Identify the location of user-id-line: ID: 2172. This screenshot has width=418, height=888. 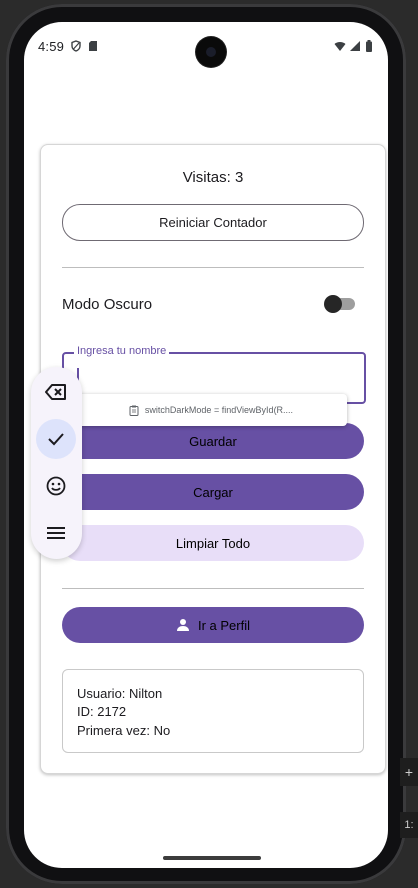
(102, 711).